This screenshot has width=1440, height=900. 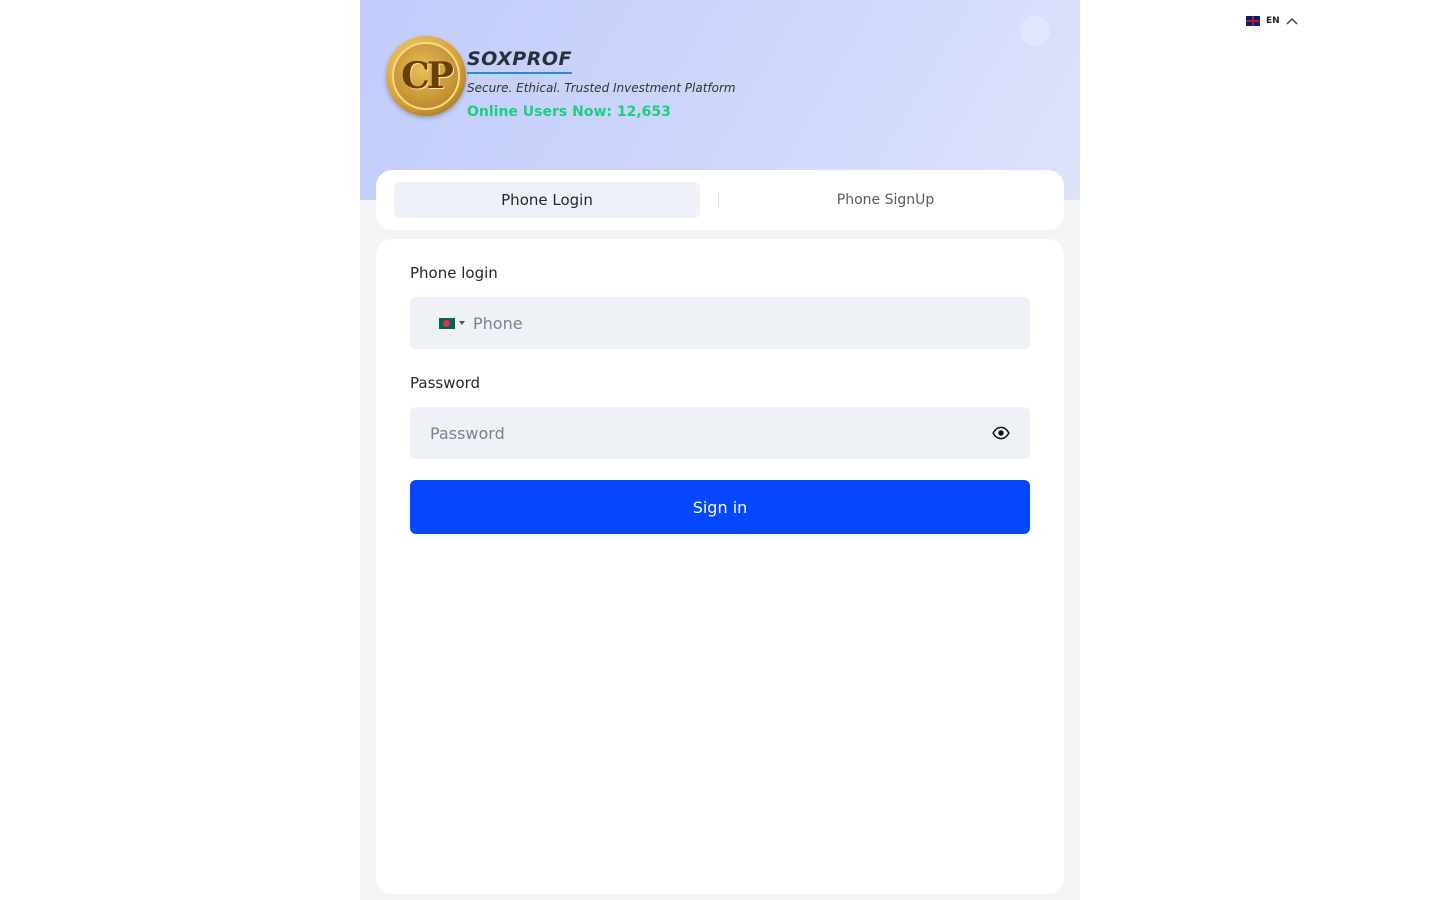 I want to click on brand-logo: CP, so click(x=426, y=76).